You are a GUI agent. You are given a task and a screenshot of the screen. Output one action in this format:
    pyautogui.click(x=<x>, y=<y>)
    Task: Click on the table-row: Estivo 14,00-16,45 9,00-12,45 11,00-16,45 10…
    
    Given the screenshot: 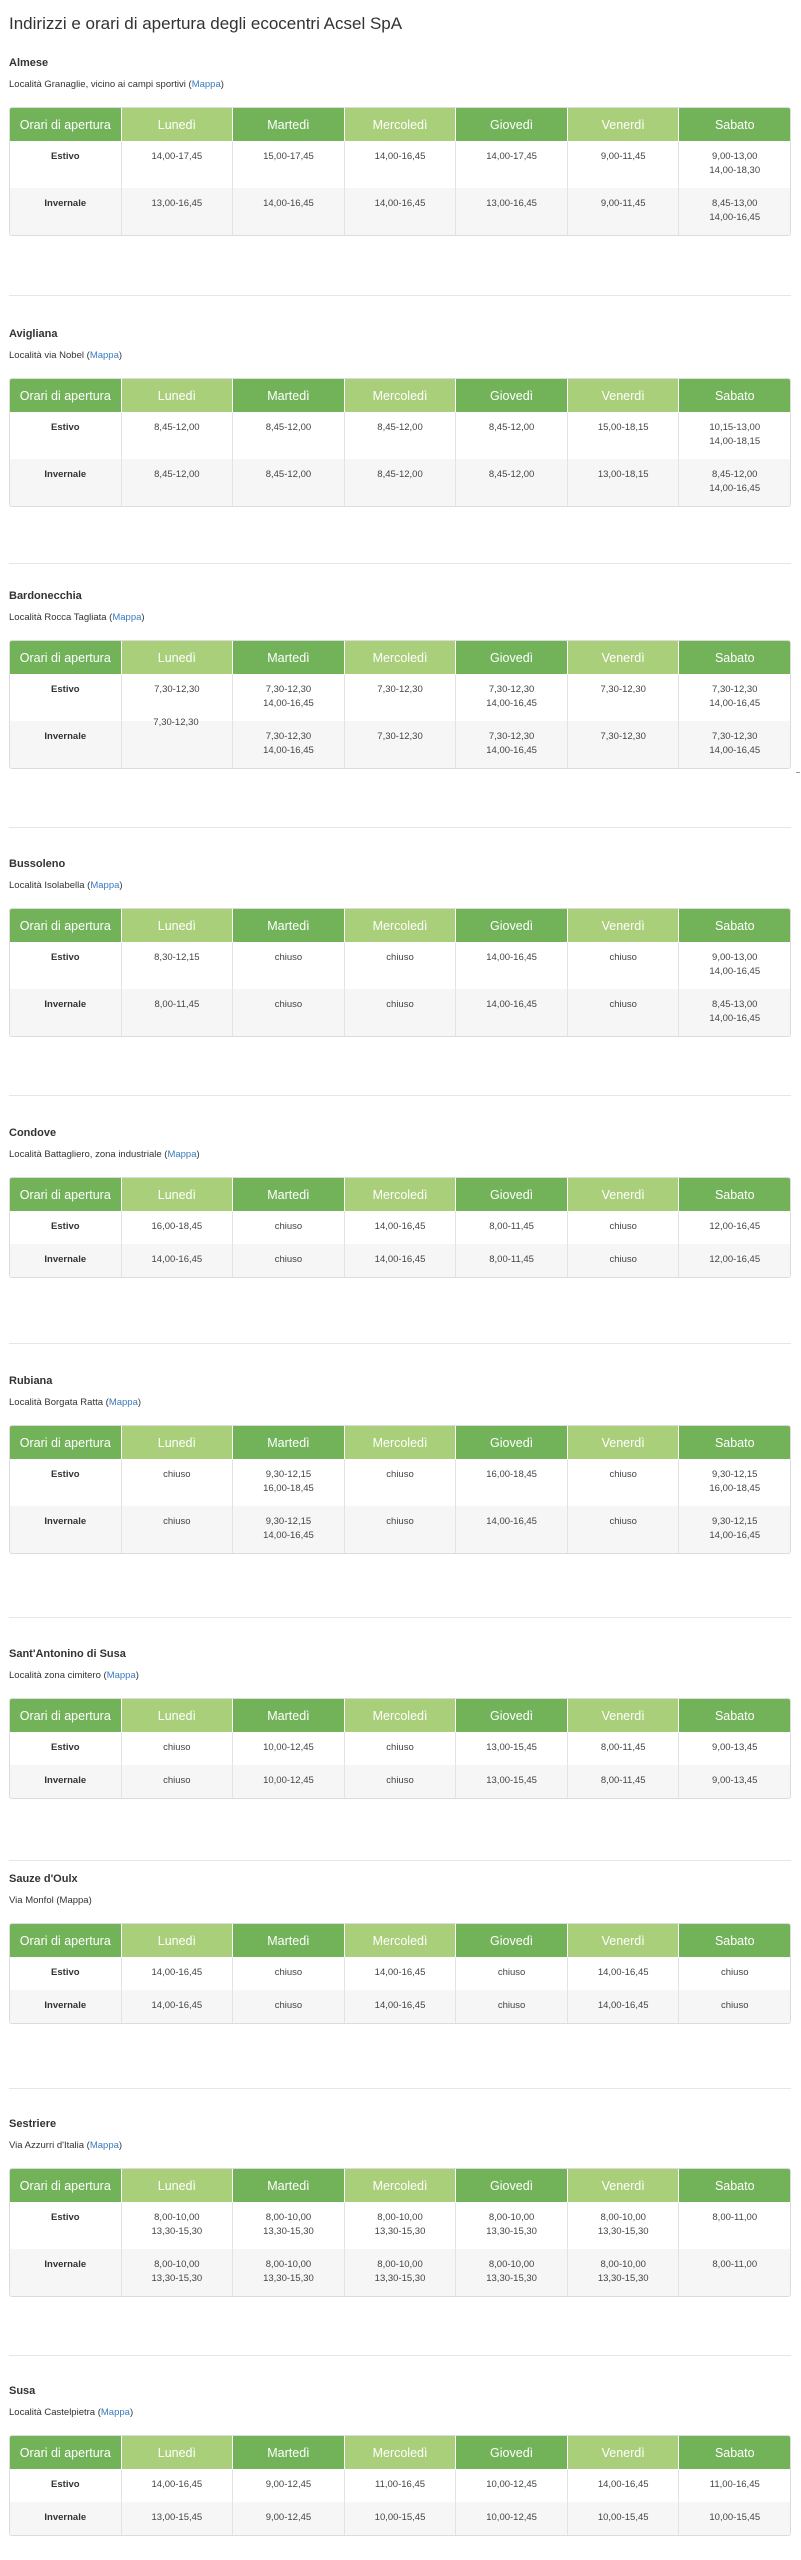 What is the action you would take?
    pyautogui.click(x=400, y=2485)
    